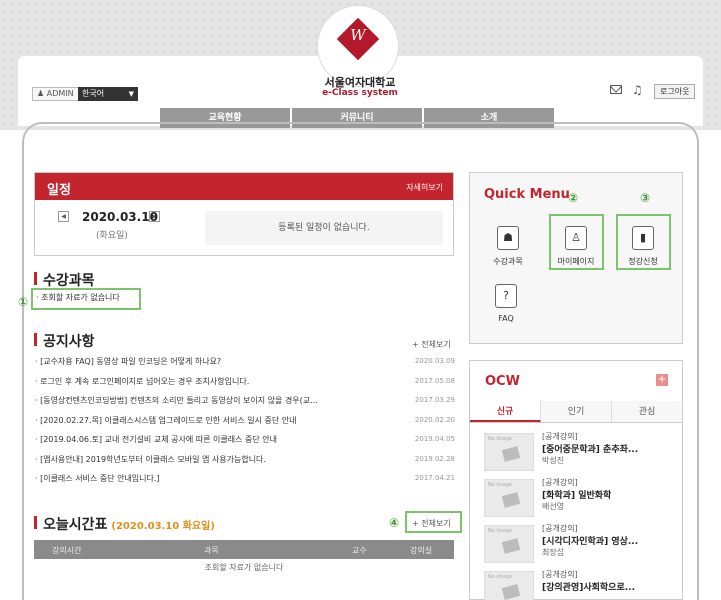 The image size is (721, 600). I want to click on tab-popular: 인기, so click(576, 411).